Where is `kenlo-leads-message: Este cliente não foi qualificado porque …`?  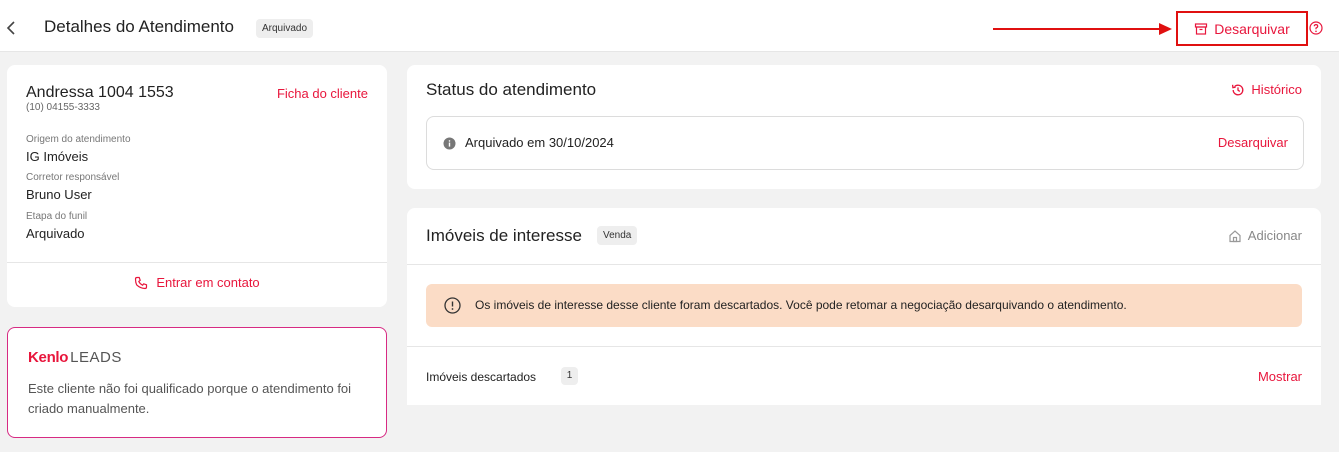 kenlo-leads-message: Este cliente não foi qualificado porque … is located at coordinates (190, 398).